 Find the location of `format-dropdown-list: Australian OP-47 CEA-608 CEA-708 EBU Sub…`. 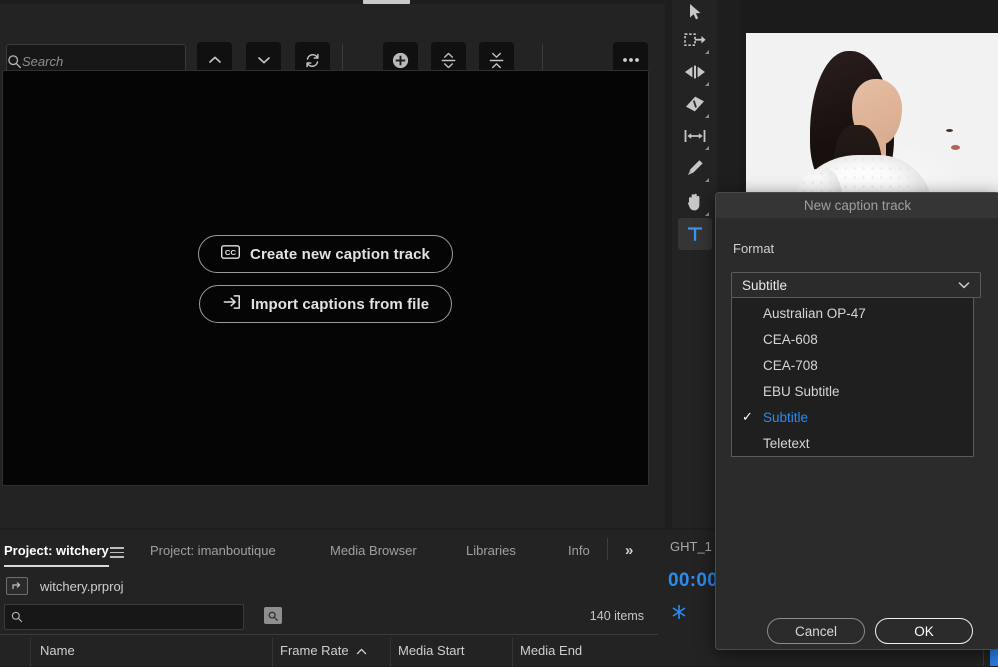

format-dropdown-list: Australian OP-47 CEA-608 CEA-708 EBU Sub… is located at coordinates (852, 377).